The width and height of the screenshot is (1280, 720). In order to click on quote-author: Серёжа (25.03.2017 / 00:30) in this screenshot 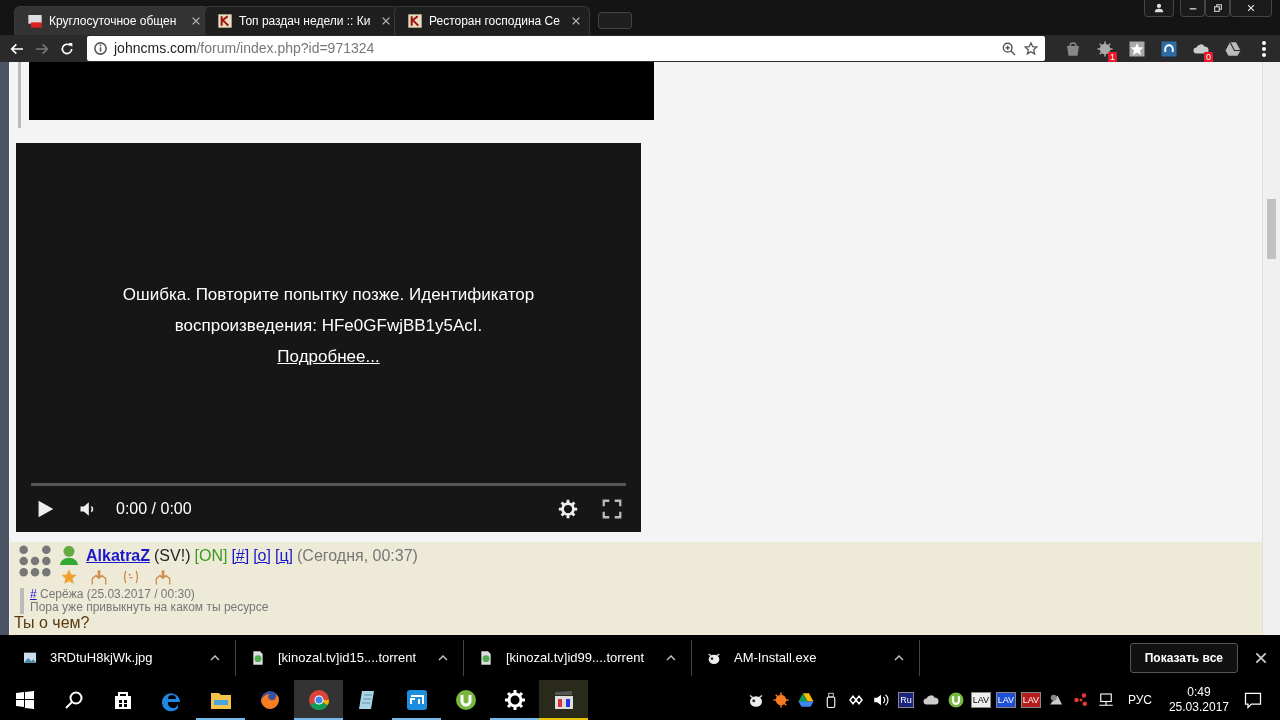, I will do `click(117, 594)`.